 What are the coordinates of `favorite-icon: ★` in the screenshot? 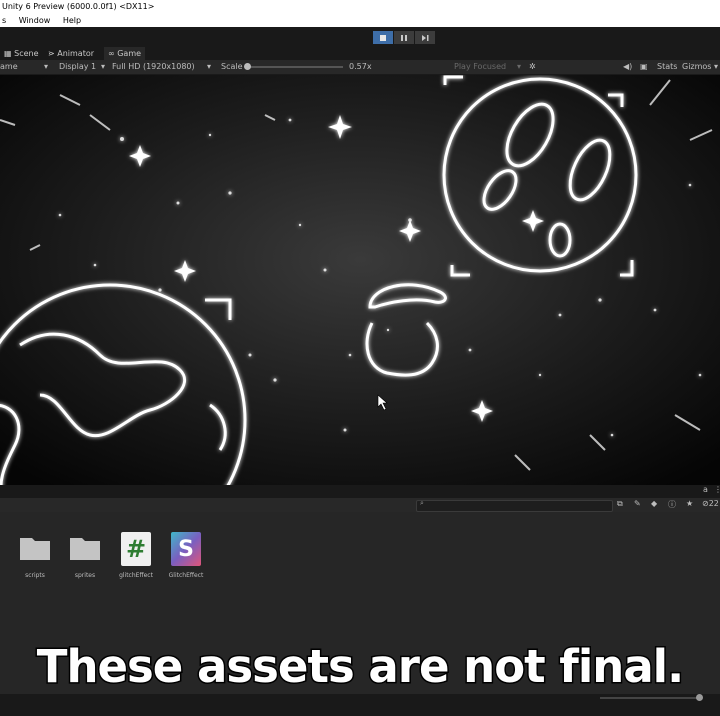 It's located at (689, 503).